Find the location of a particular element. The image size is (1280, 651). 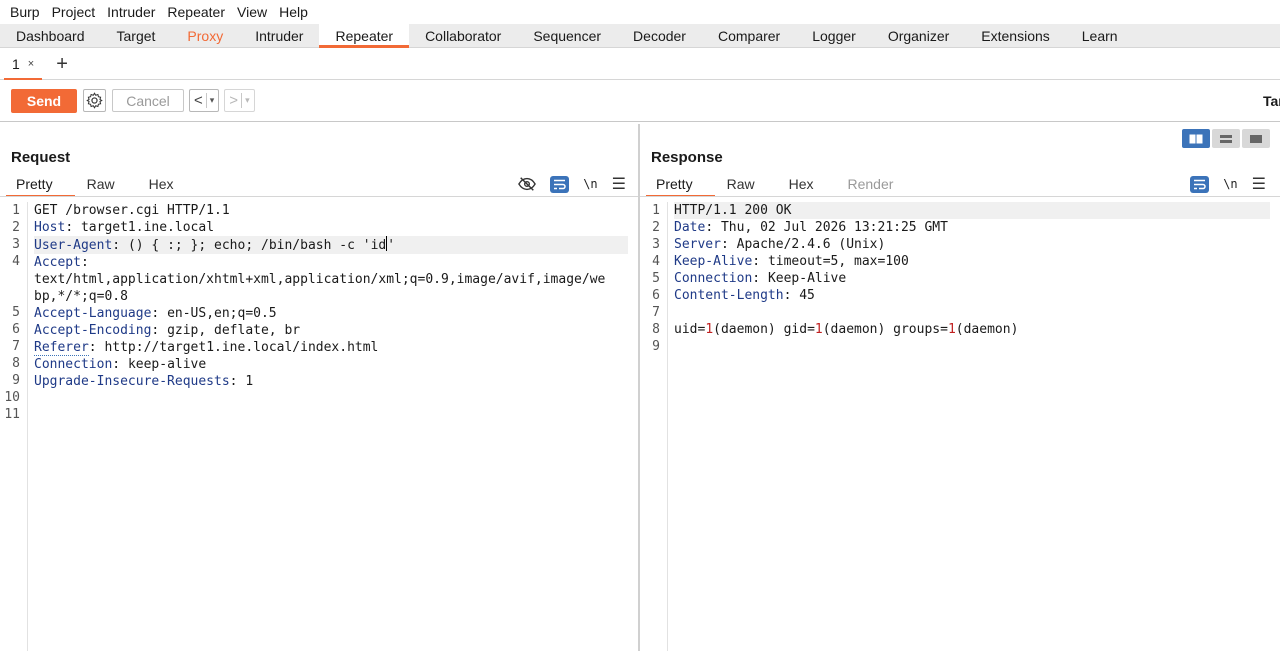

add-tab-button: + is located at coordinates (62, 64).